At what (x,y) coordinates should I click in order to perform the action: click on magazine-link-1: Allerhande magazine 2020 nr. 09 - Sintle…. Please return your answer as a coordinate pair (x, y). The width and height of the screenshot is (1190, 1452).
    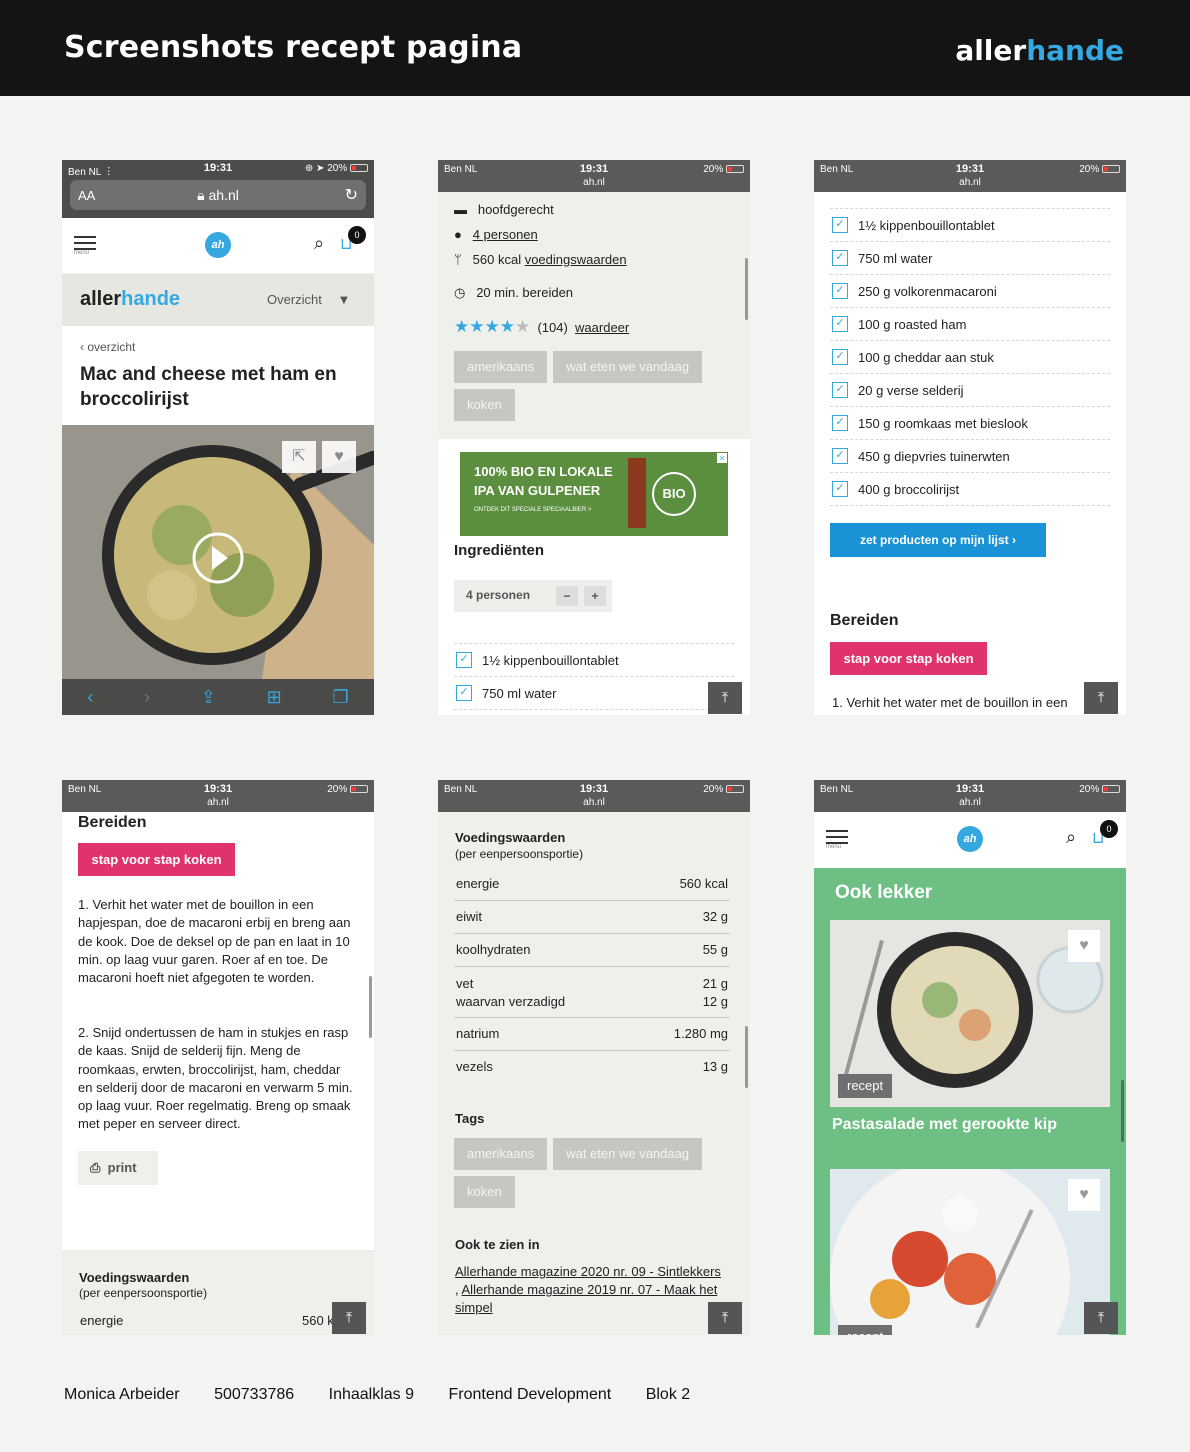
    Looking at the image, I should click on (588, 1271).